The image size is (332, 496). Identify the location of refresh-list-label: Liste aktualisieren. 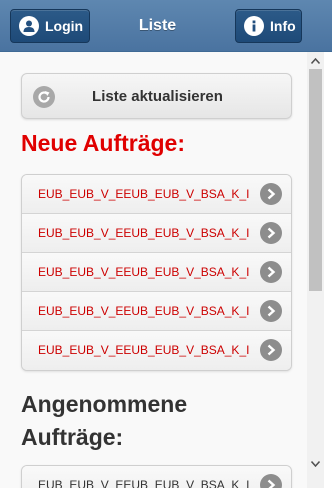
(157, 96).